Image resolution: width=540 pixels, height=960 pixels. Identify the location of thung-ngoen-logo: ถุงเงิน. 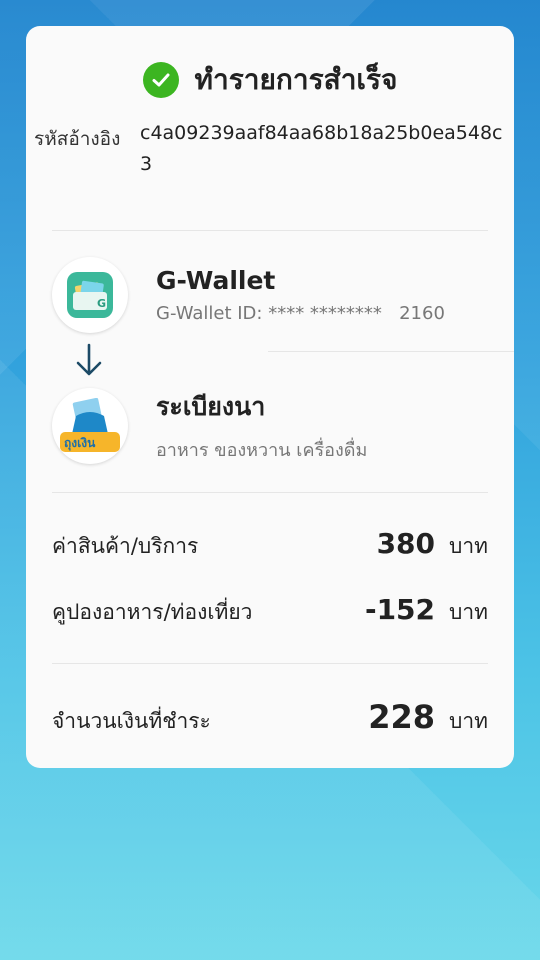
(90, 425).